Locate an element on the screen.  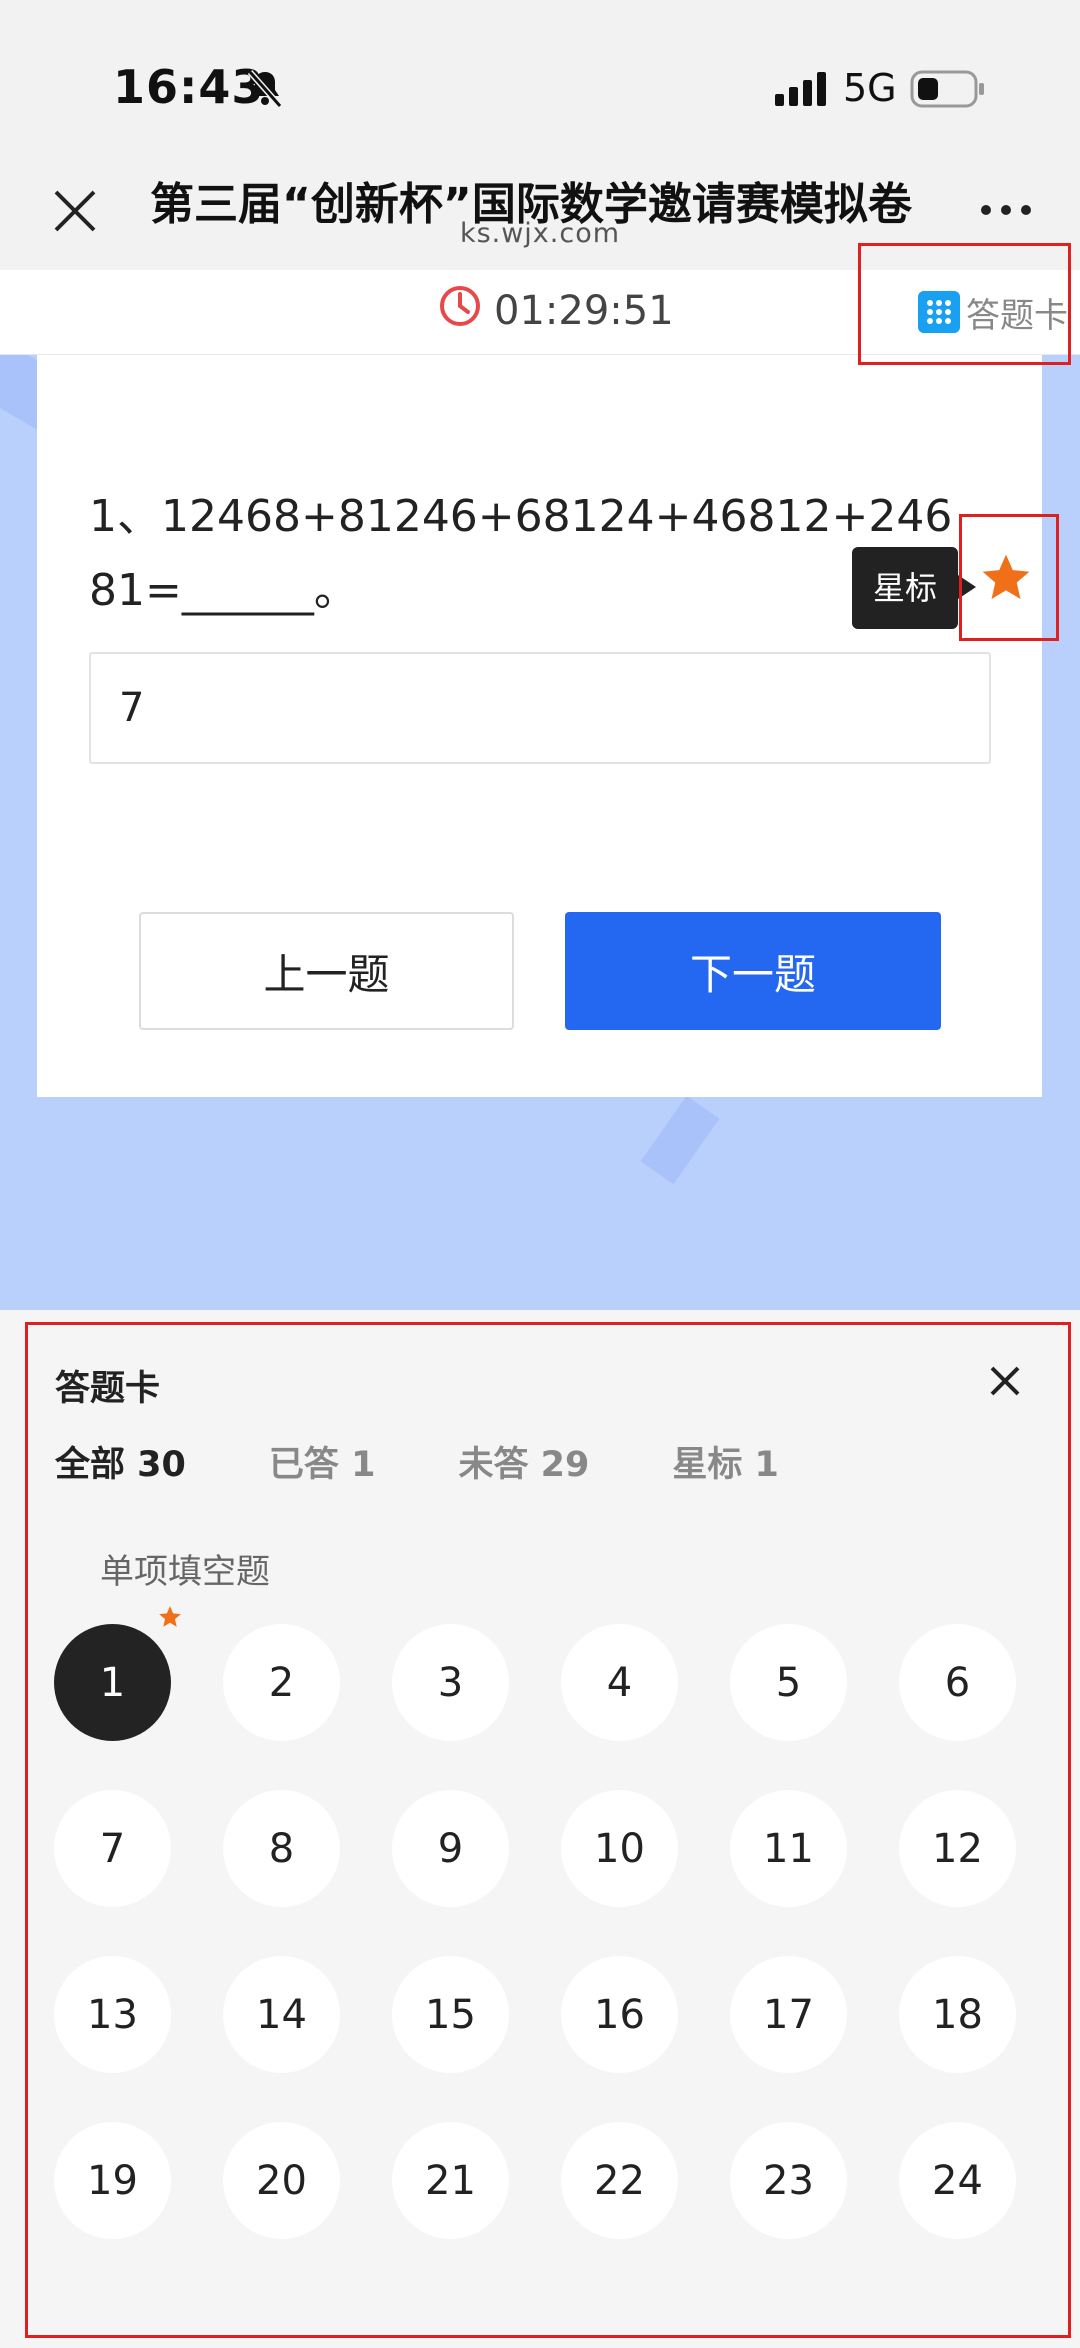
question-number-18: 18 is located at coordinates (957, 2014).